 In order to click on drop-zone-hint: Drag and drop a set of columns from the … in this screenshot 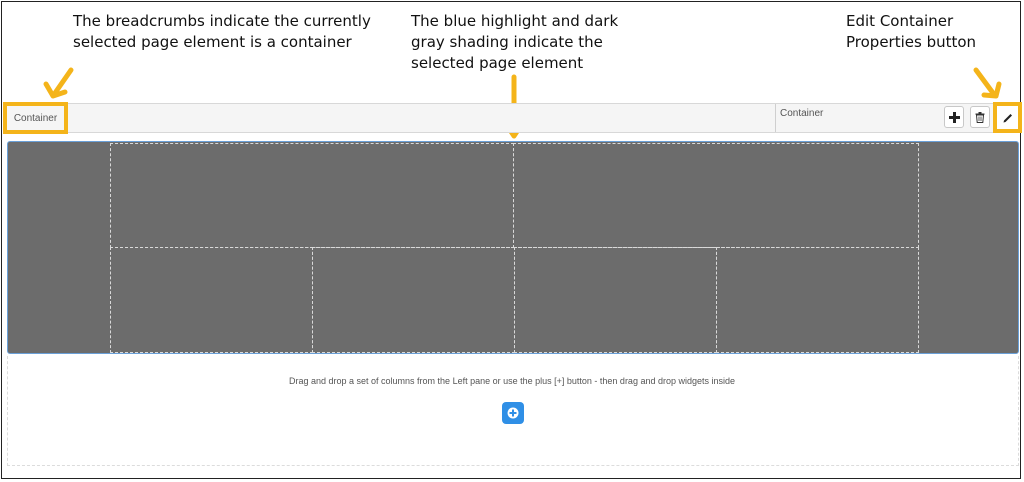, I will do `click(512, 381)`.